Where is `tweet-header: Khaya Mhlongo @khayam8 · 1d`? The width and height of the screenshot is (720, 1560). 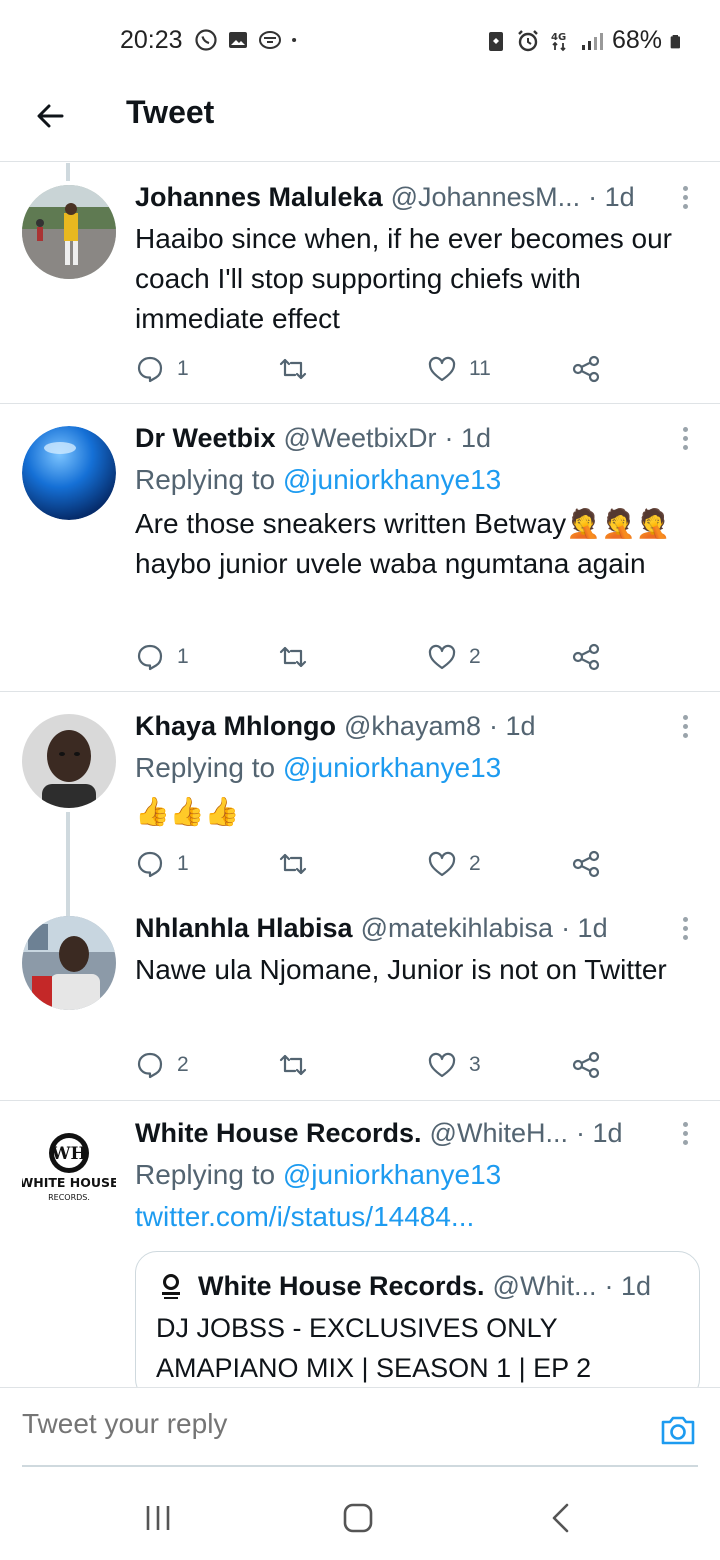
tweet-header: Khaya Mhlongo @khayam8 · 1d is located at coordinates (417, 726).